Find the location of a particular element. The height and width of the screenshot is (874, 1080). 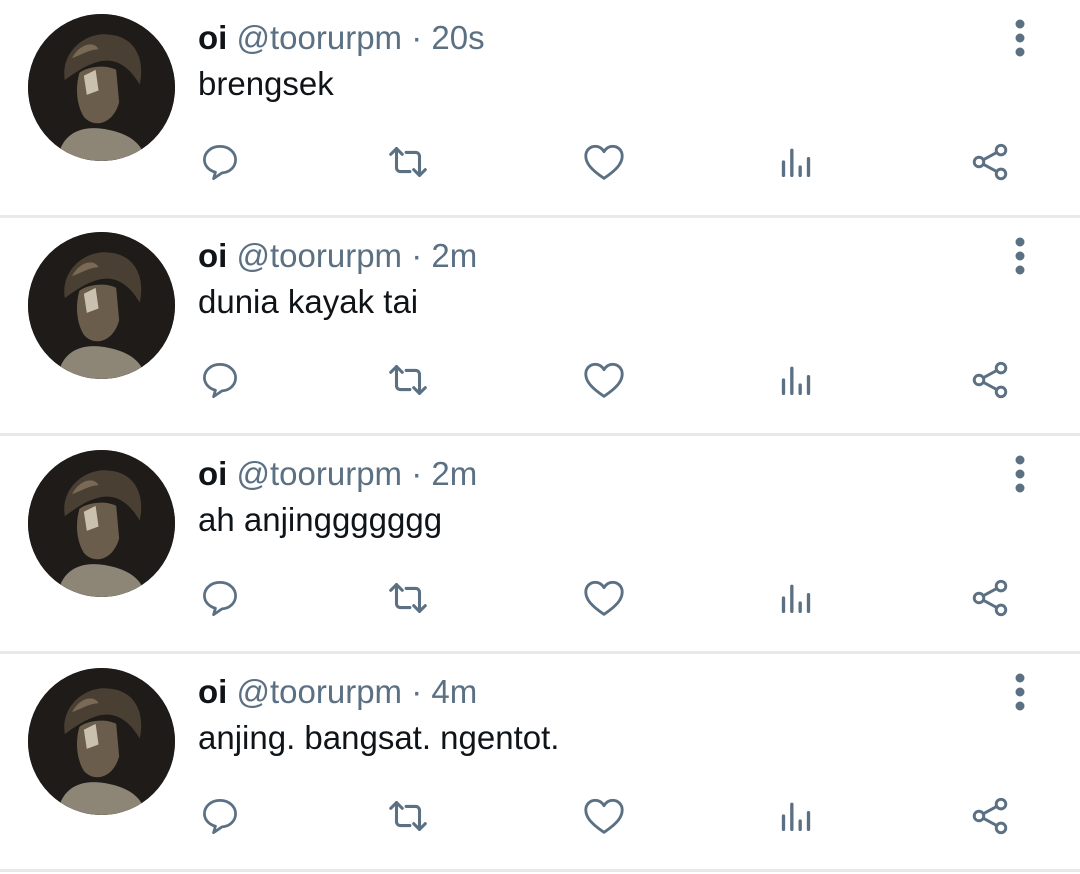

tweet-text: dunia kayak tai is located at coordinates (308, 301).